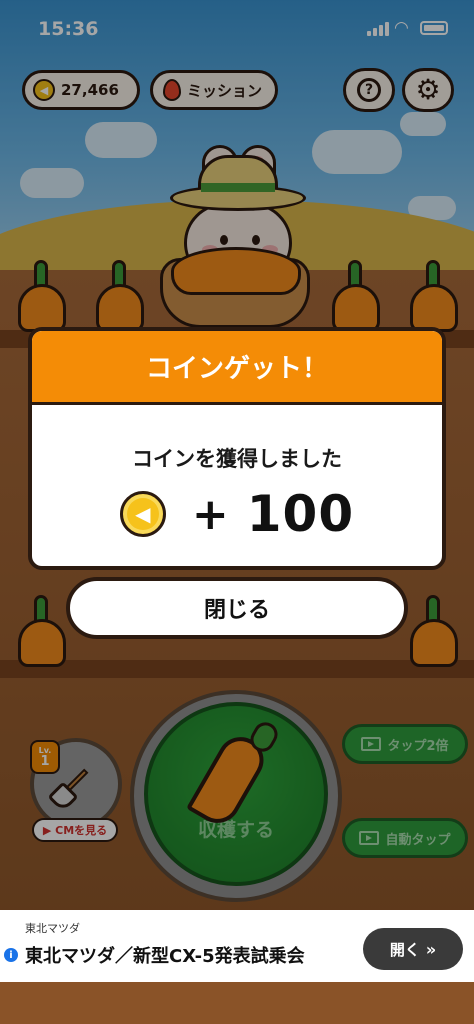 The image size is (474, 1024). I want to click on dialog-title: コインゲット！, so click(237, 368).